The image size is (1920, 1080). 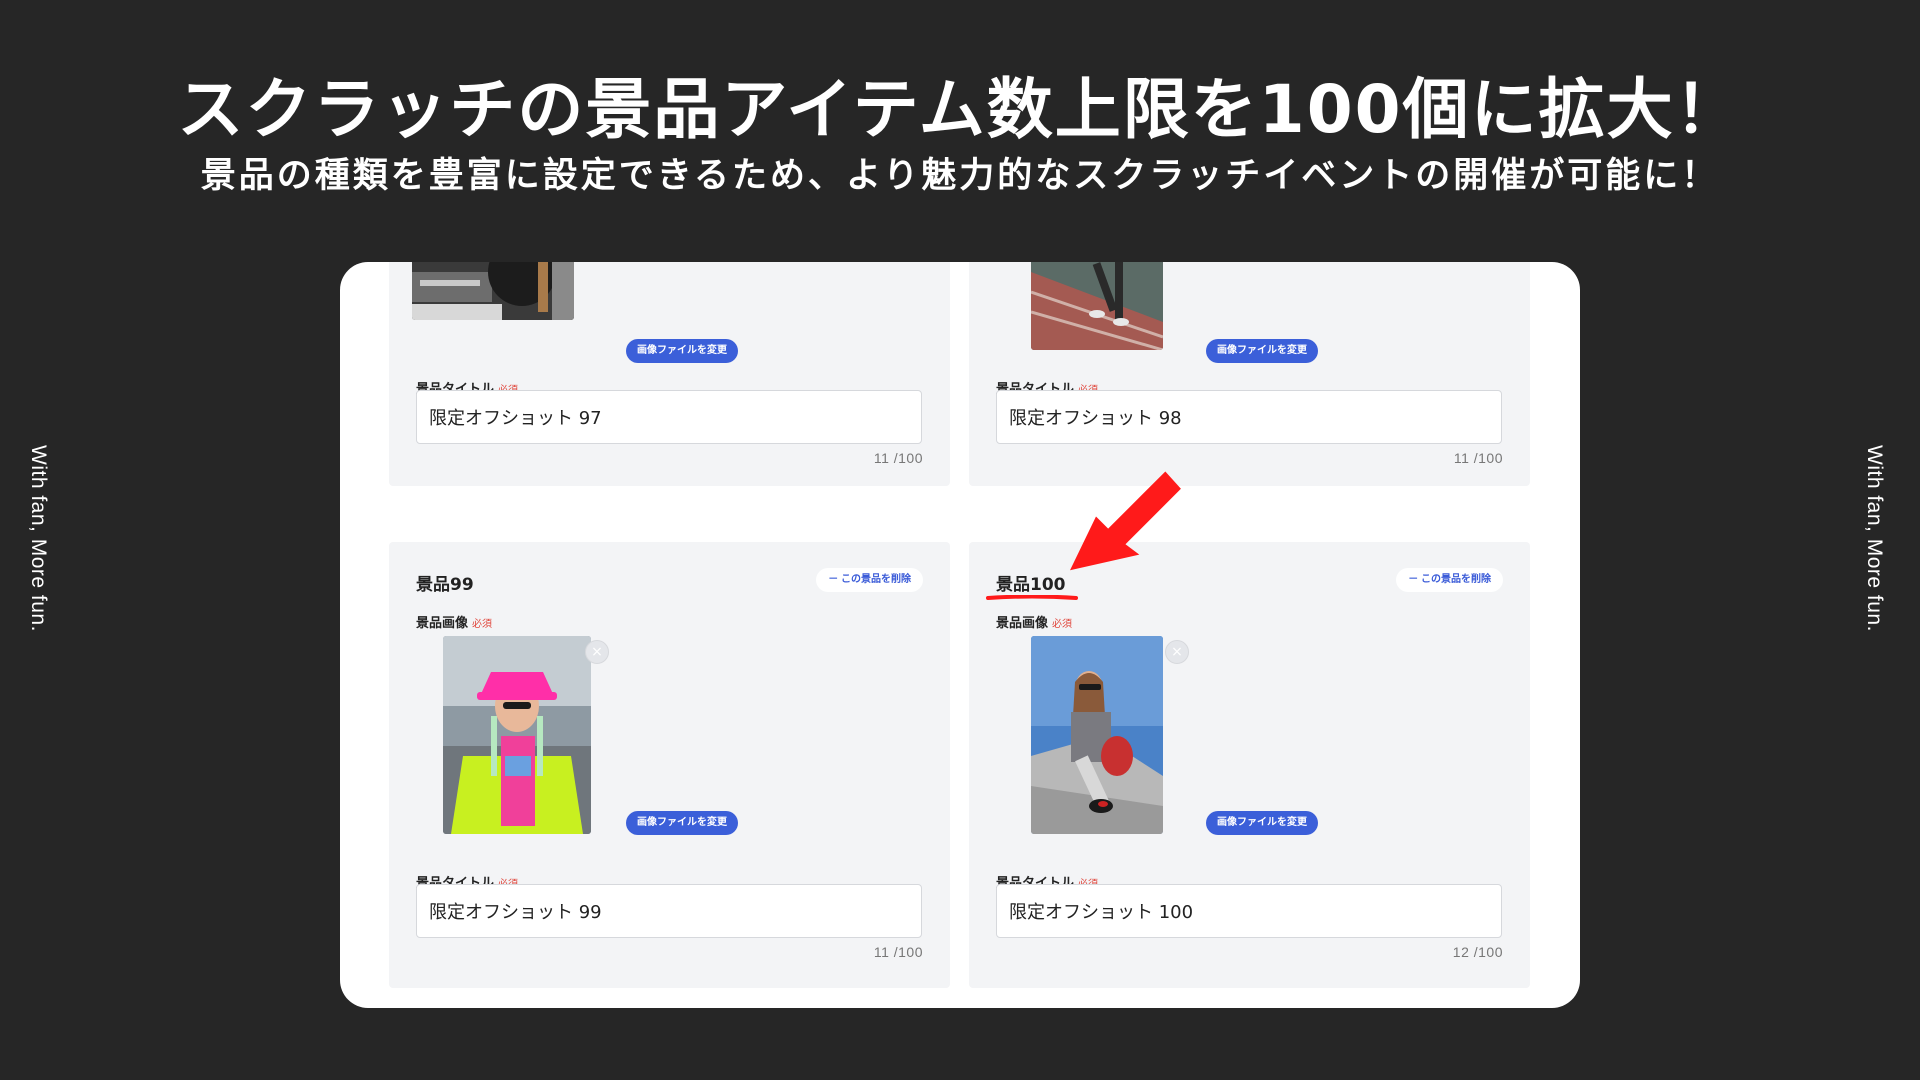 I want to click on brand-tagline-right: With fan, More fun., so click(x=1874, y=538).